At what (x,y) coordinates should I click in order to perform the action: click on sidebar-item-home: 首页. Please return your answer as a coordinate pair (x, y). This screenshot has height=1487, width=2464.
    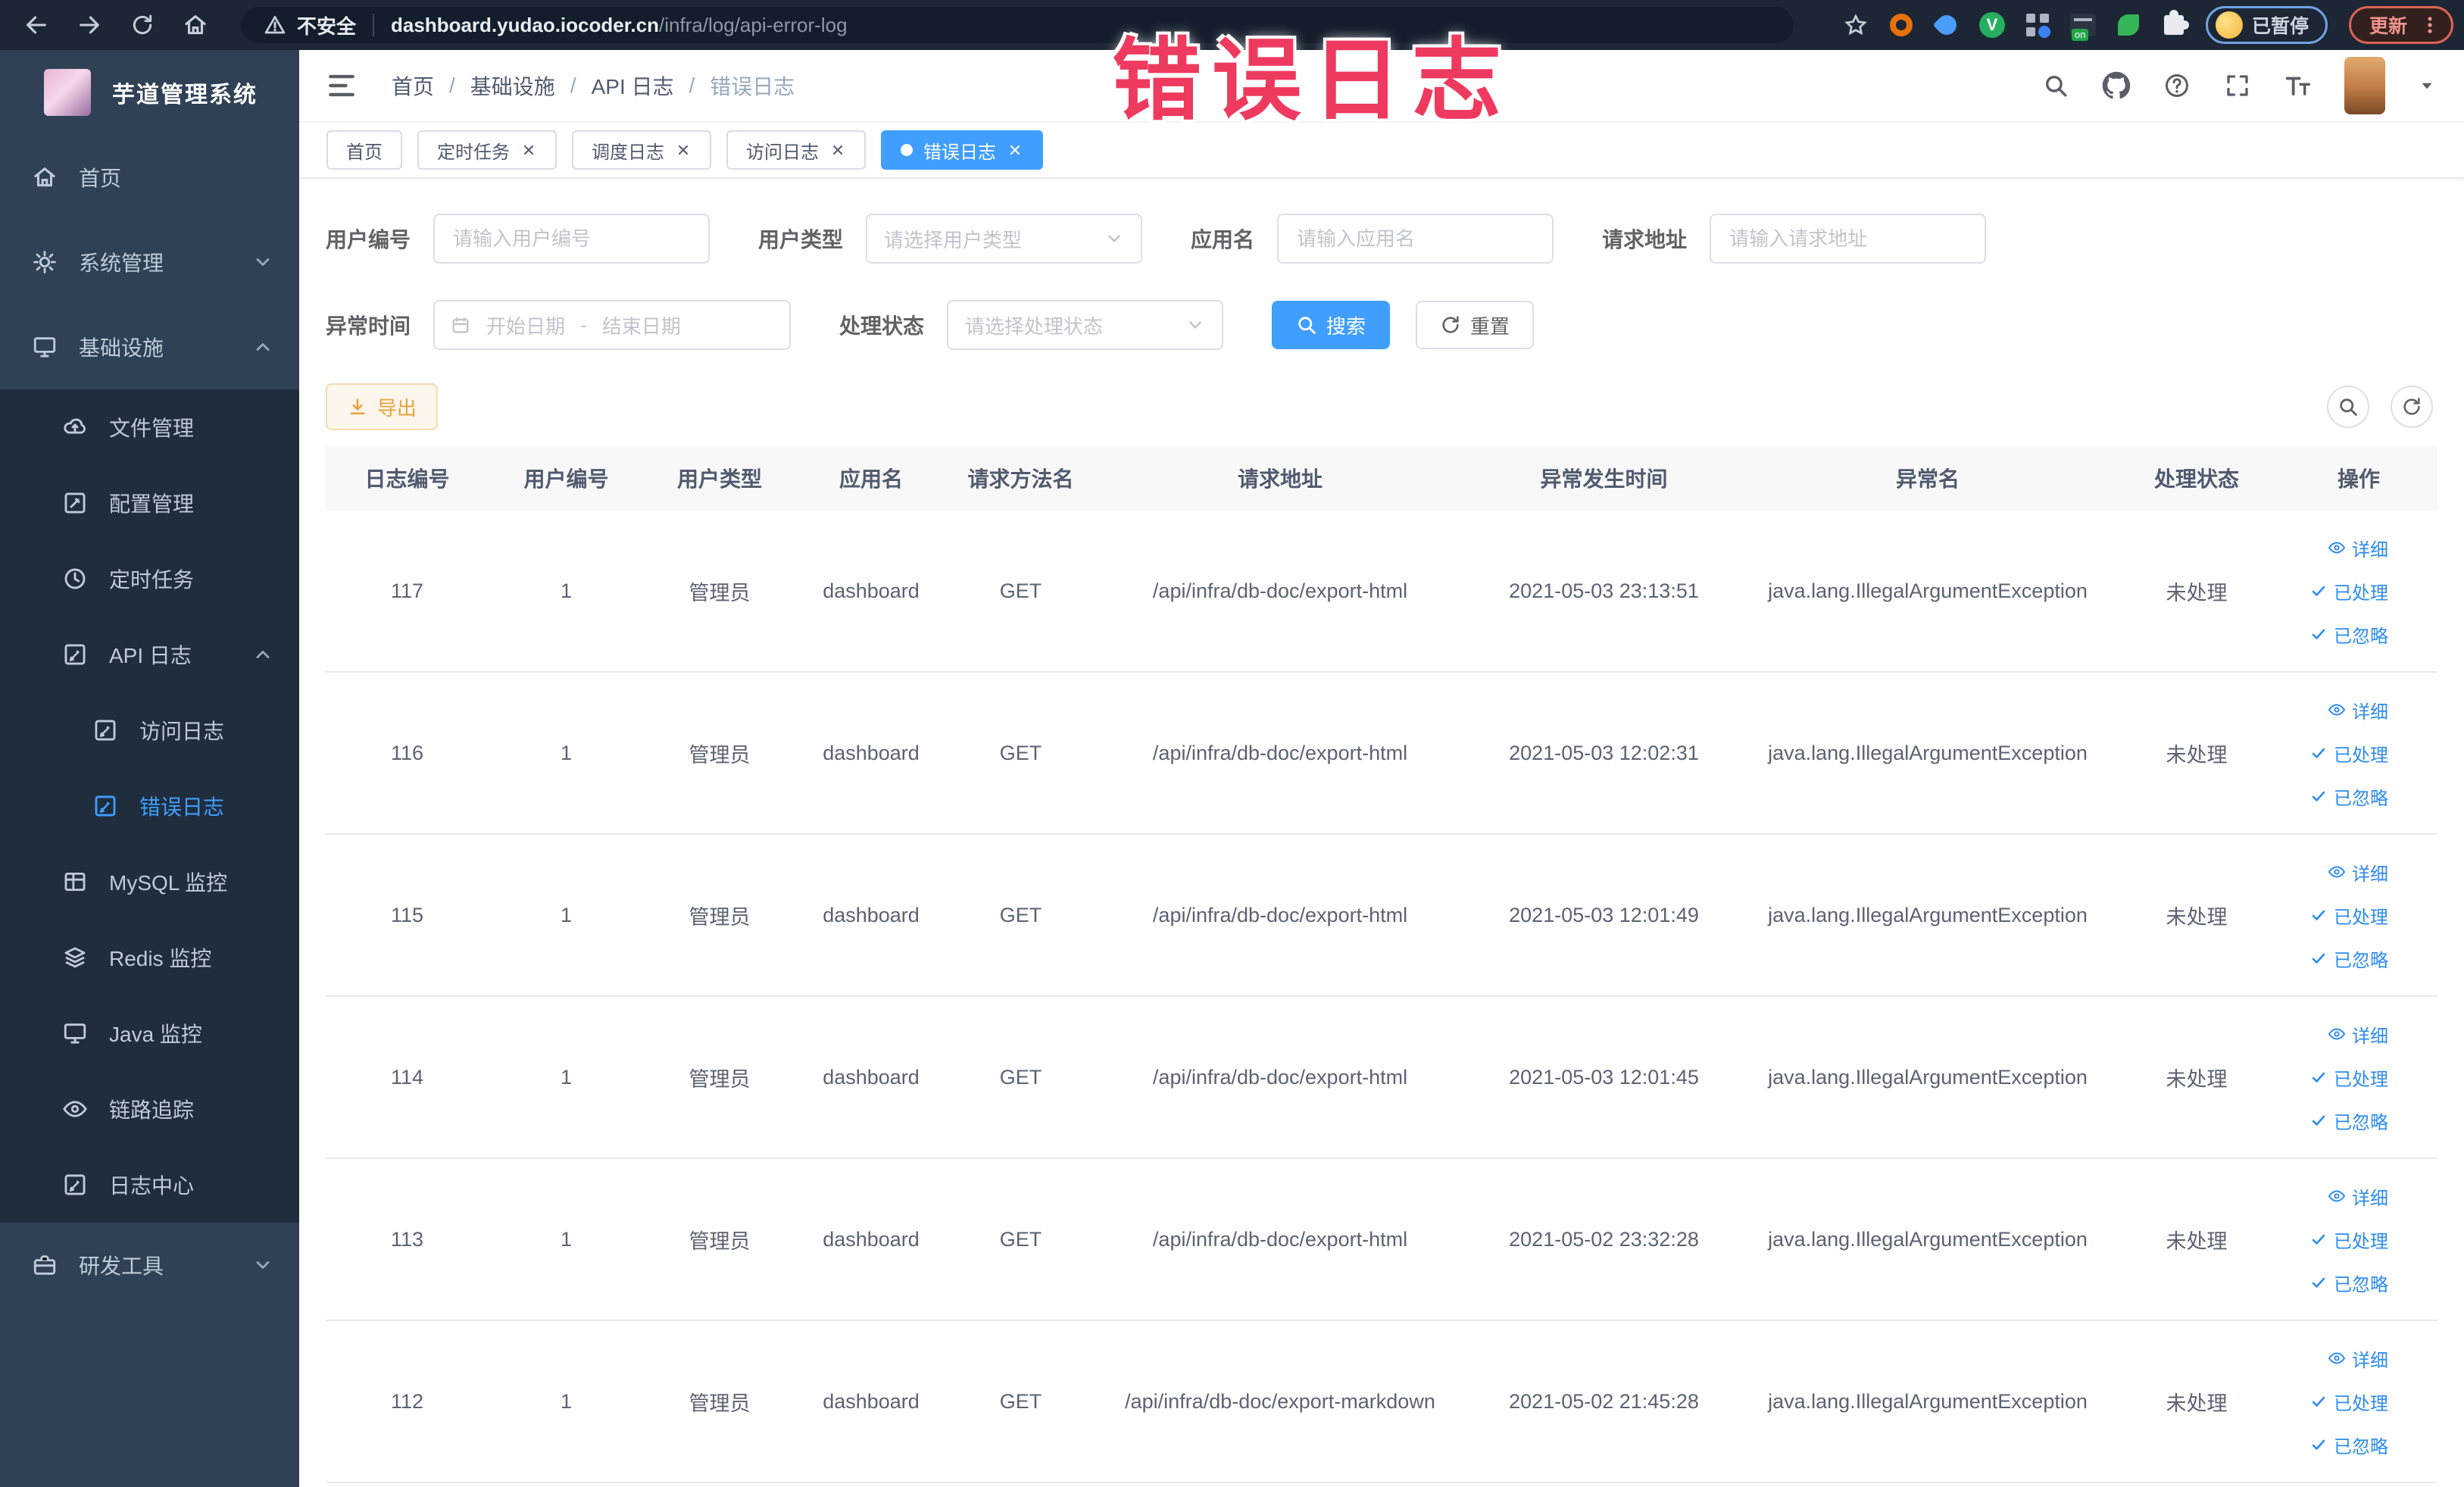
    Looking at the image, I should click on (149, 177).